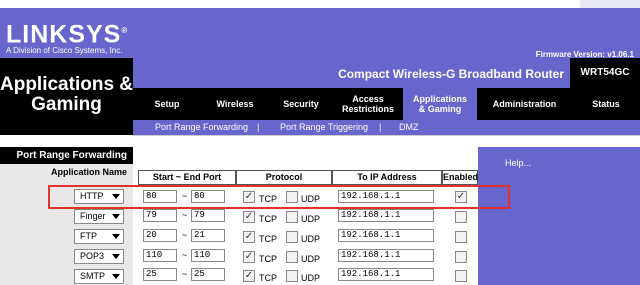  I want to click on tab-status: Status, so click(606, 104).